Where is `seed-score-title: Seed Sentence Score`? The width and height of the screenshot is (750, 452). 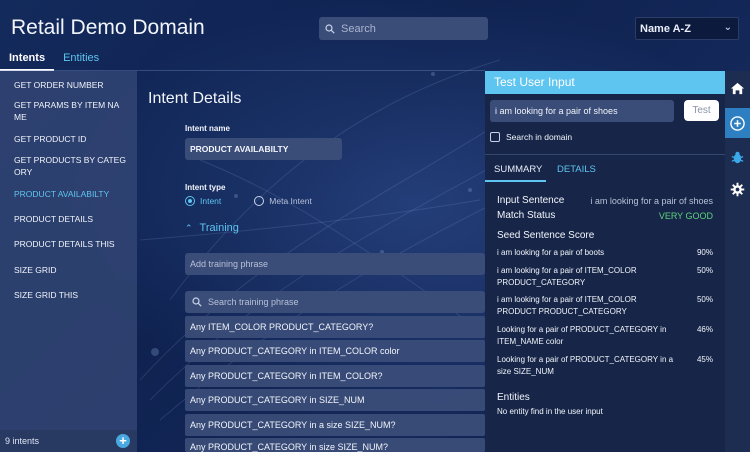
seed-score-title: Seed Sentence Score is located at coordinates (546, 235).